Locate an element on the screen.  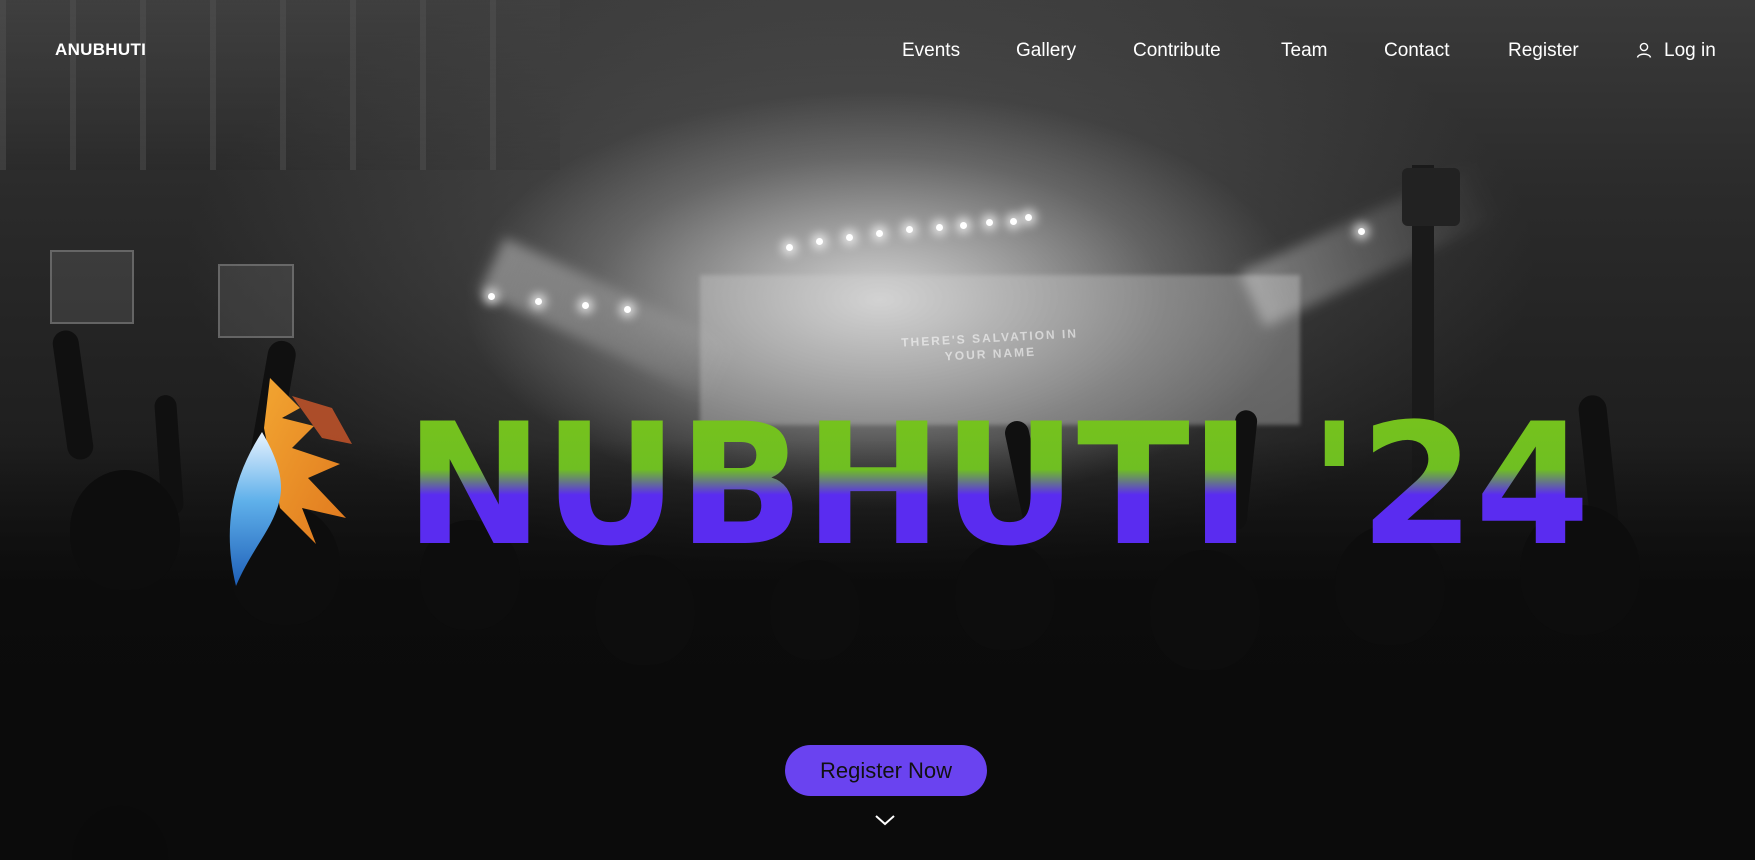
nav-contribute: Contribute is located at coordinates (1177, 51).